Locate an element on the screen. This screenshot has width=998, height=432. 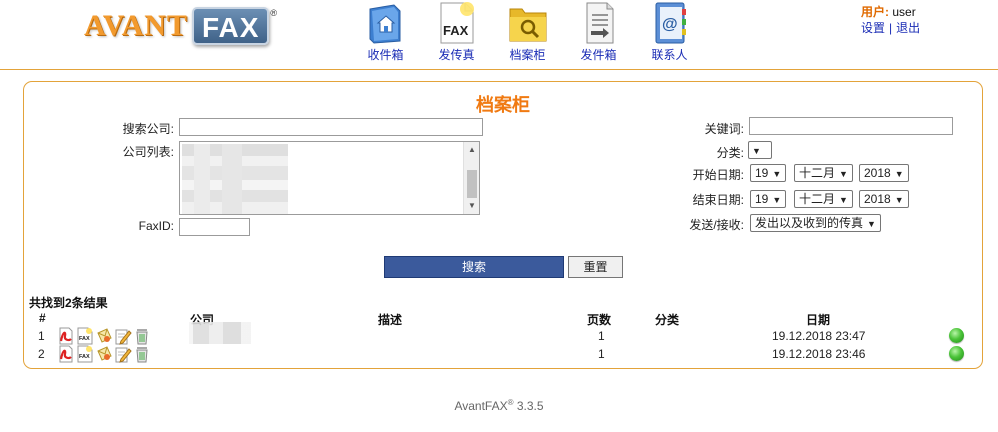
search-company-input is located at coordinates (331, 127).